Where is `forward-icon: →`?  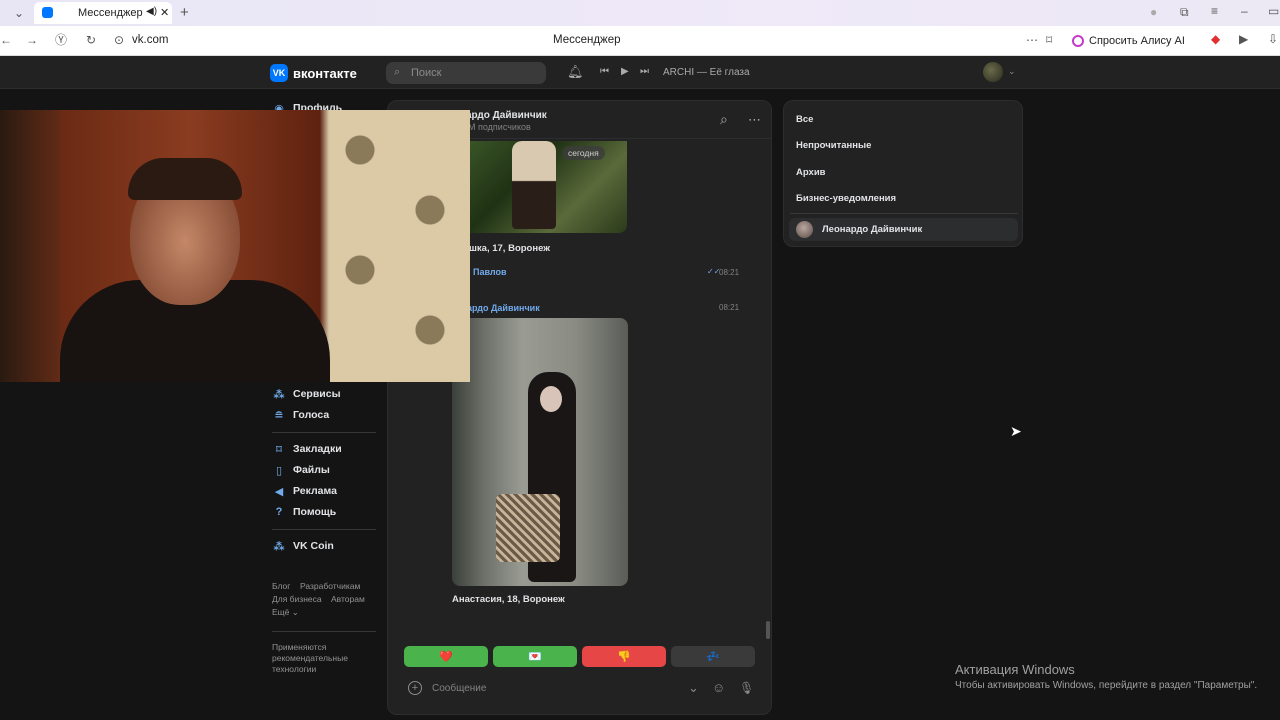
forward-icon: → is located at coordinates (32, 40).